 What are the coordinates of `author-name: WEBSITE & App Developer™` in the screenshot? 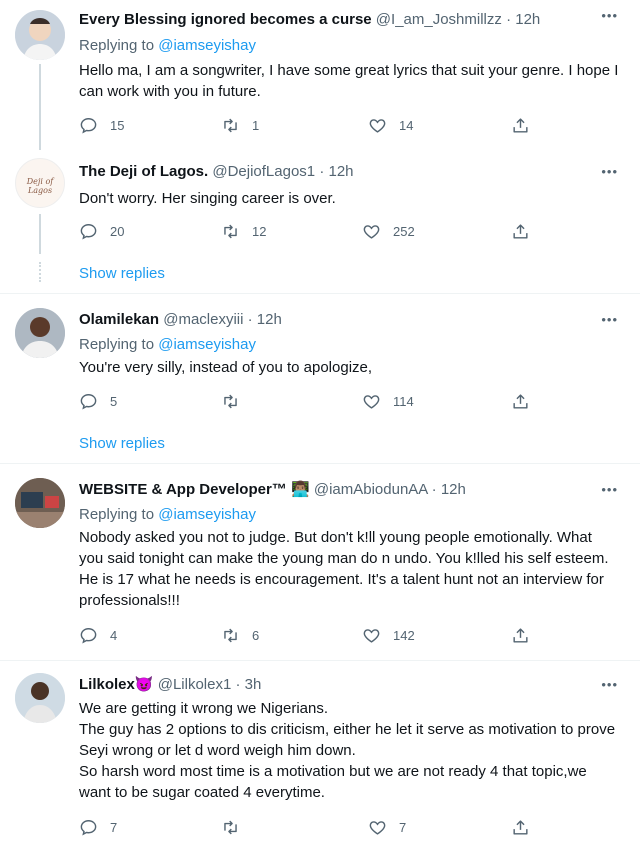 It's located at (183, 489).